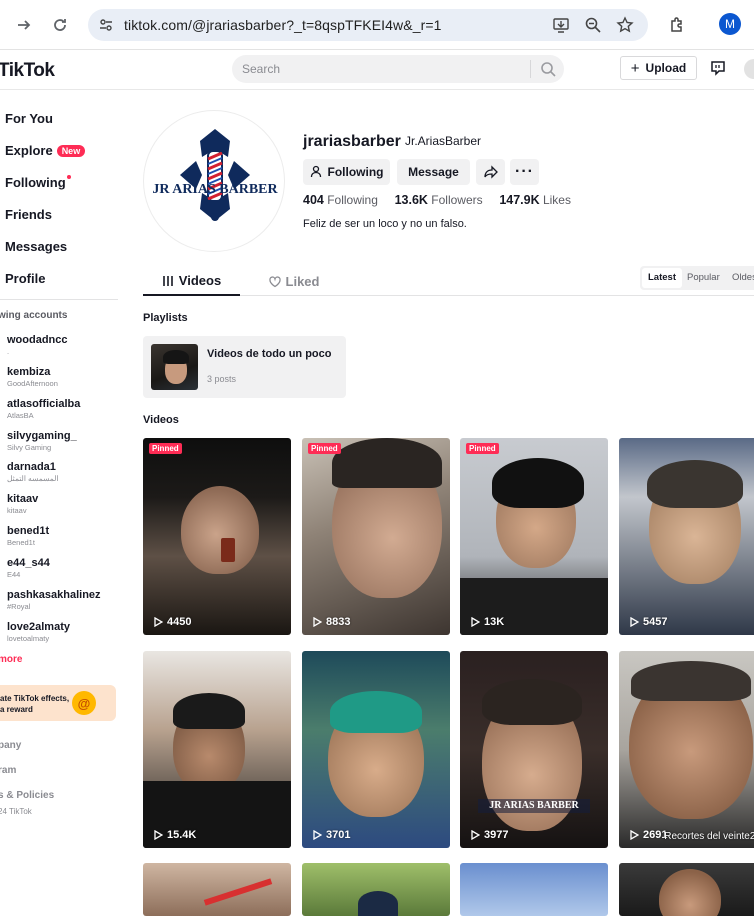 The width and height of the screenshot is (754, 916). I want to click on view-count: 2691, so click(648, 835).